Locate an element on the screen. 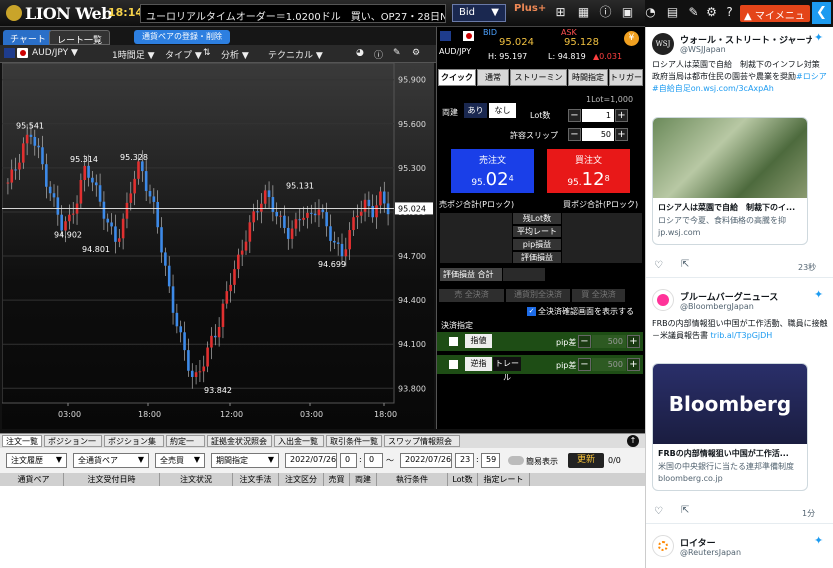  column-header-5: 売買 is located at coordinates (337, 479).